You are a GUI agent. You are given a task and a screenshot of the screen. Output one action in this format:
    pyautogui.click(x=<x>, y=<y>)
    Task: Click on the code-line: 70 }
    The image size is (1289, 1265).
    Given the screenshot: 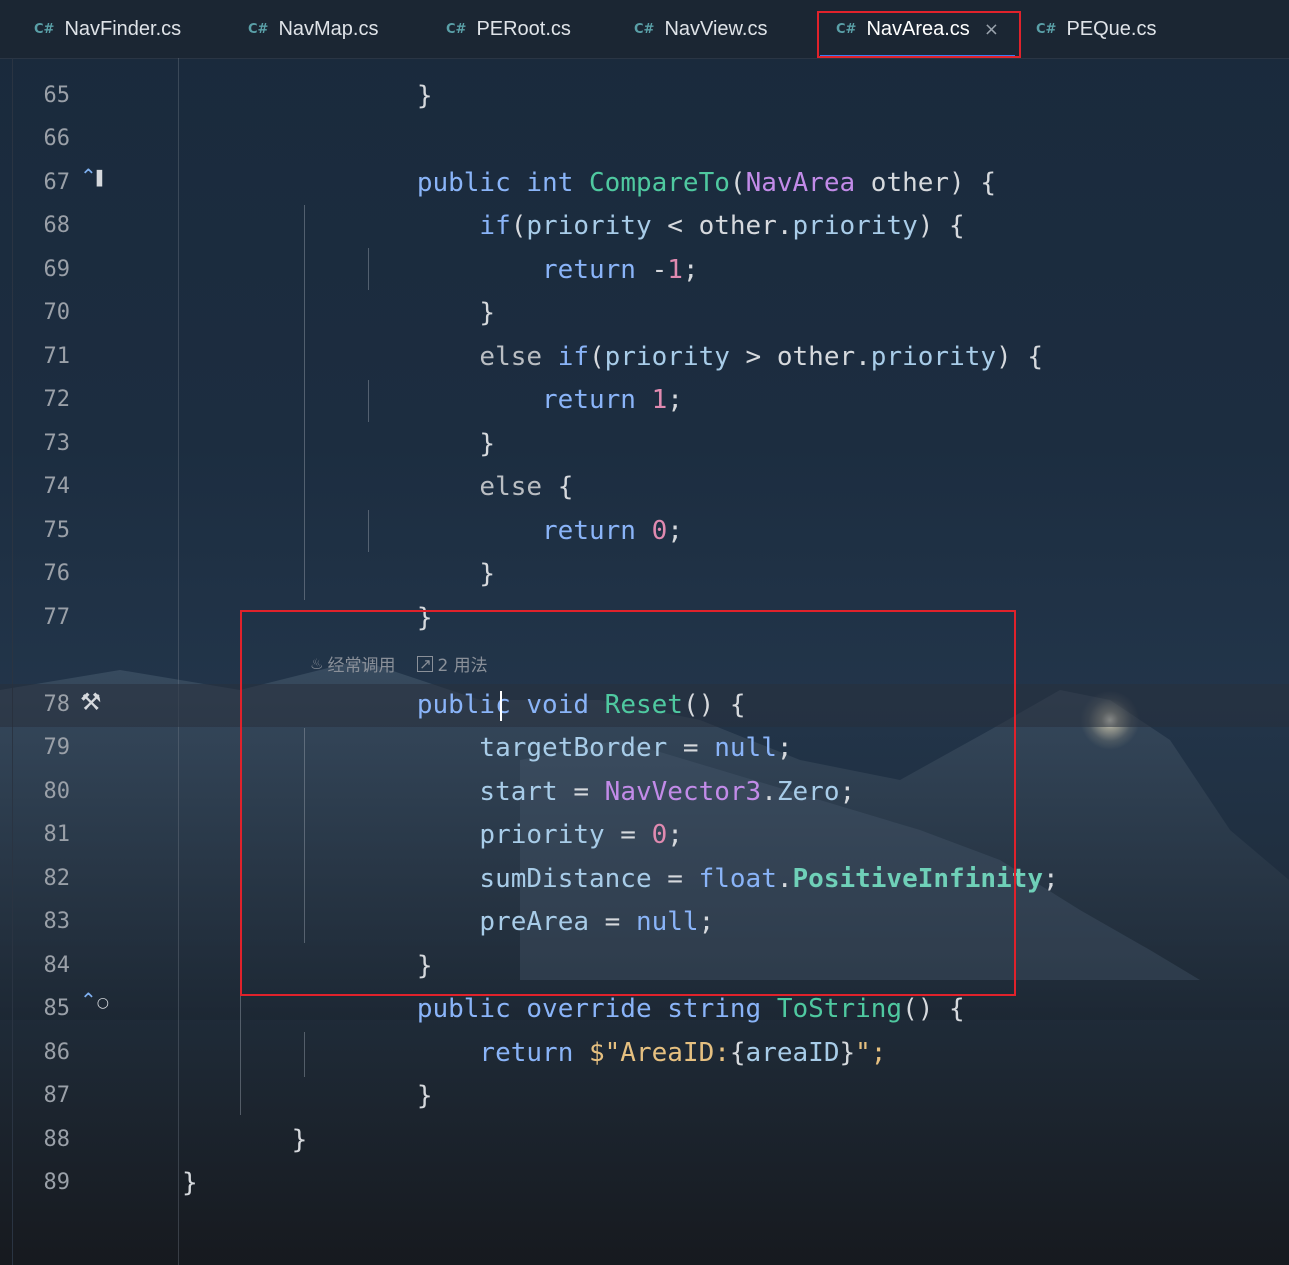 What is the action you would take?
    pyautogui.click(x=644, y=313)
    